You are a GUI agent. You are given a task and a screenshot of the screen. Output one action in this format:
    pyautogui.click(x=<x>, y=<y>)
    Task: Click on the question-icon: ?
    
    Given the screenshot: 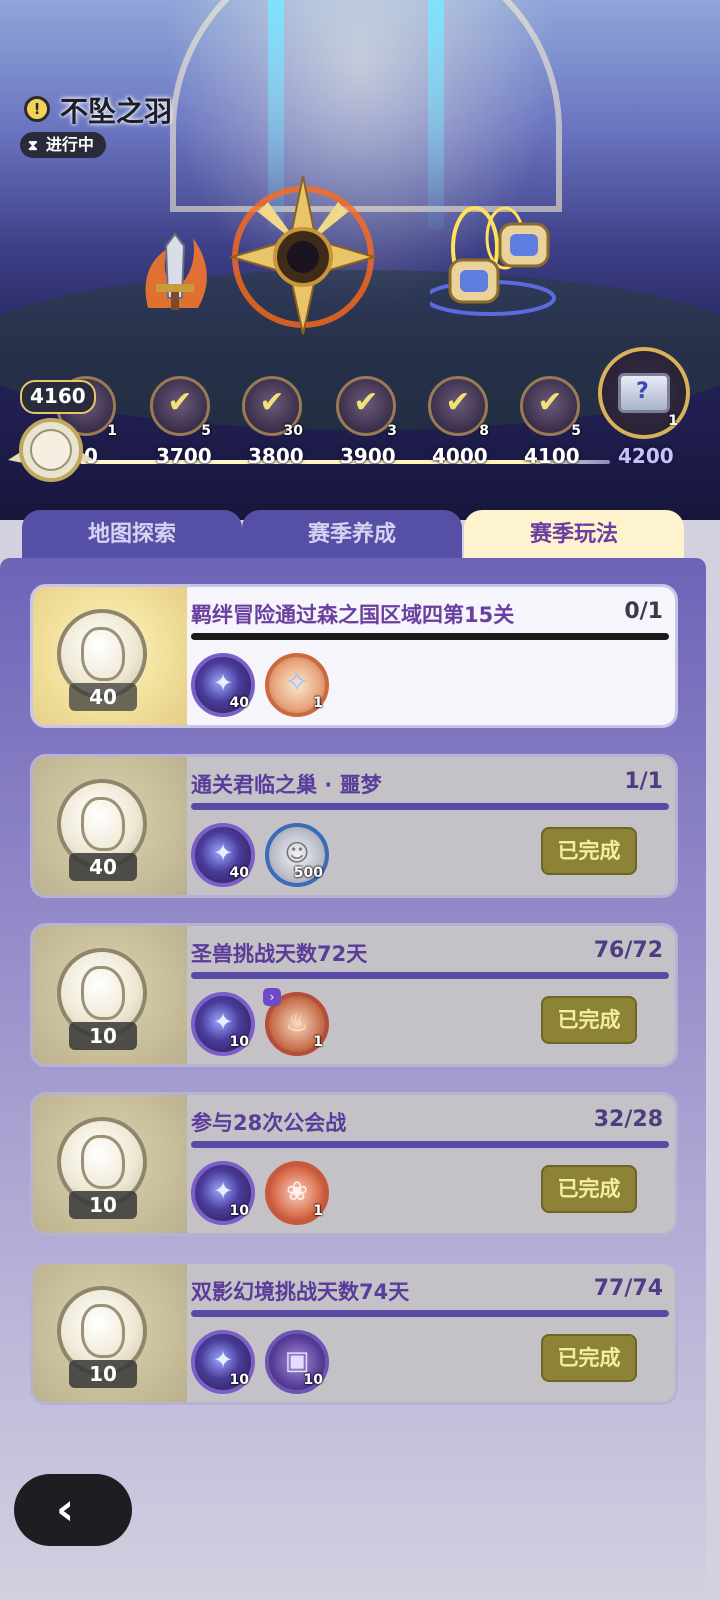 What is the action you would take?
    pyautogui.click(x=642, y=391)
    